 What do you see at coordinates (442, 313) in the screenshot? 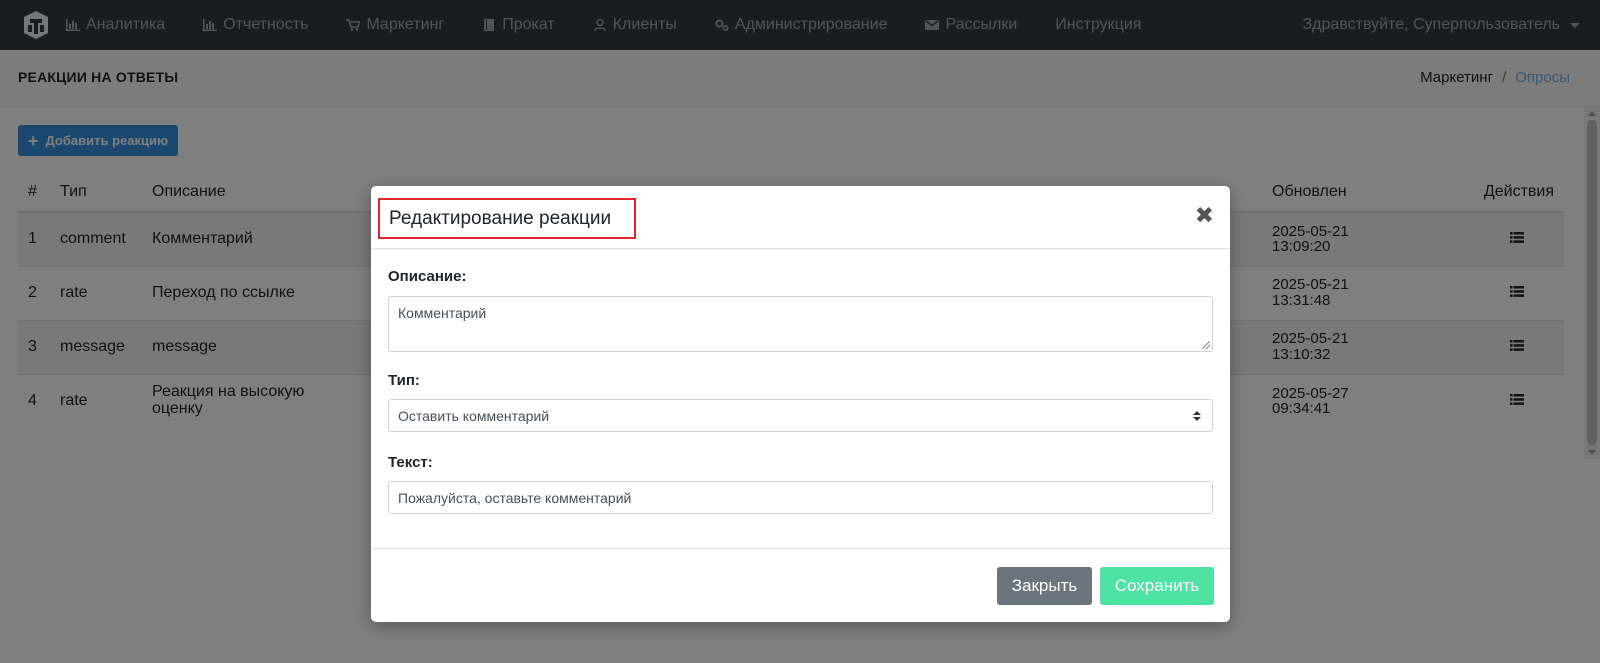
I see `description-value: Комментарий` at bounding box center [442, 313].